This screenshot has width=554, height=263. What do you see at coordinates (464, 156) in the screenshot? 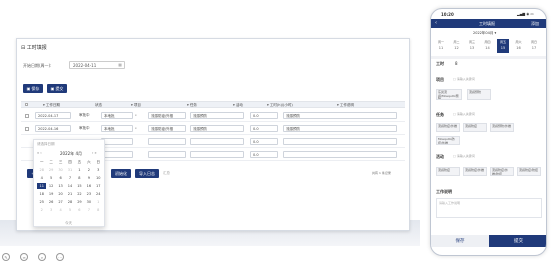
I see `activity-search: □ 请输入关键词` at bounding box center [464, 156].